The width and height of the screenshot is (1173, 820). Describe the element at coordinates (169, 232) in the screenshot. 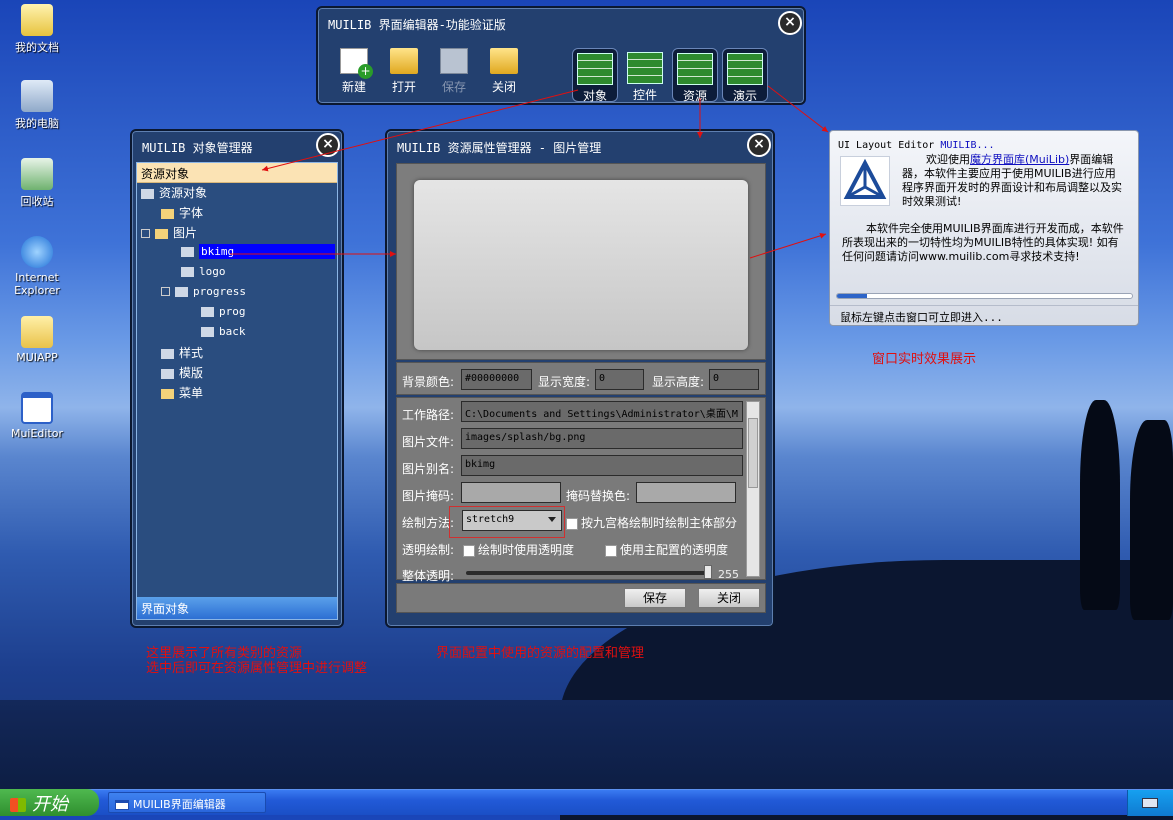

I see `tree-item-images: 图片` at that location.